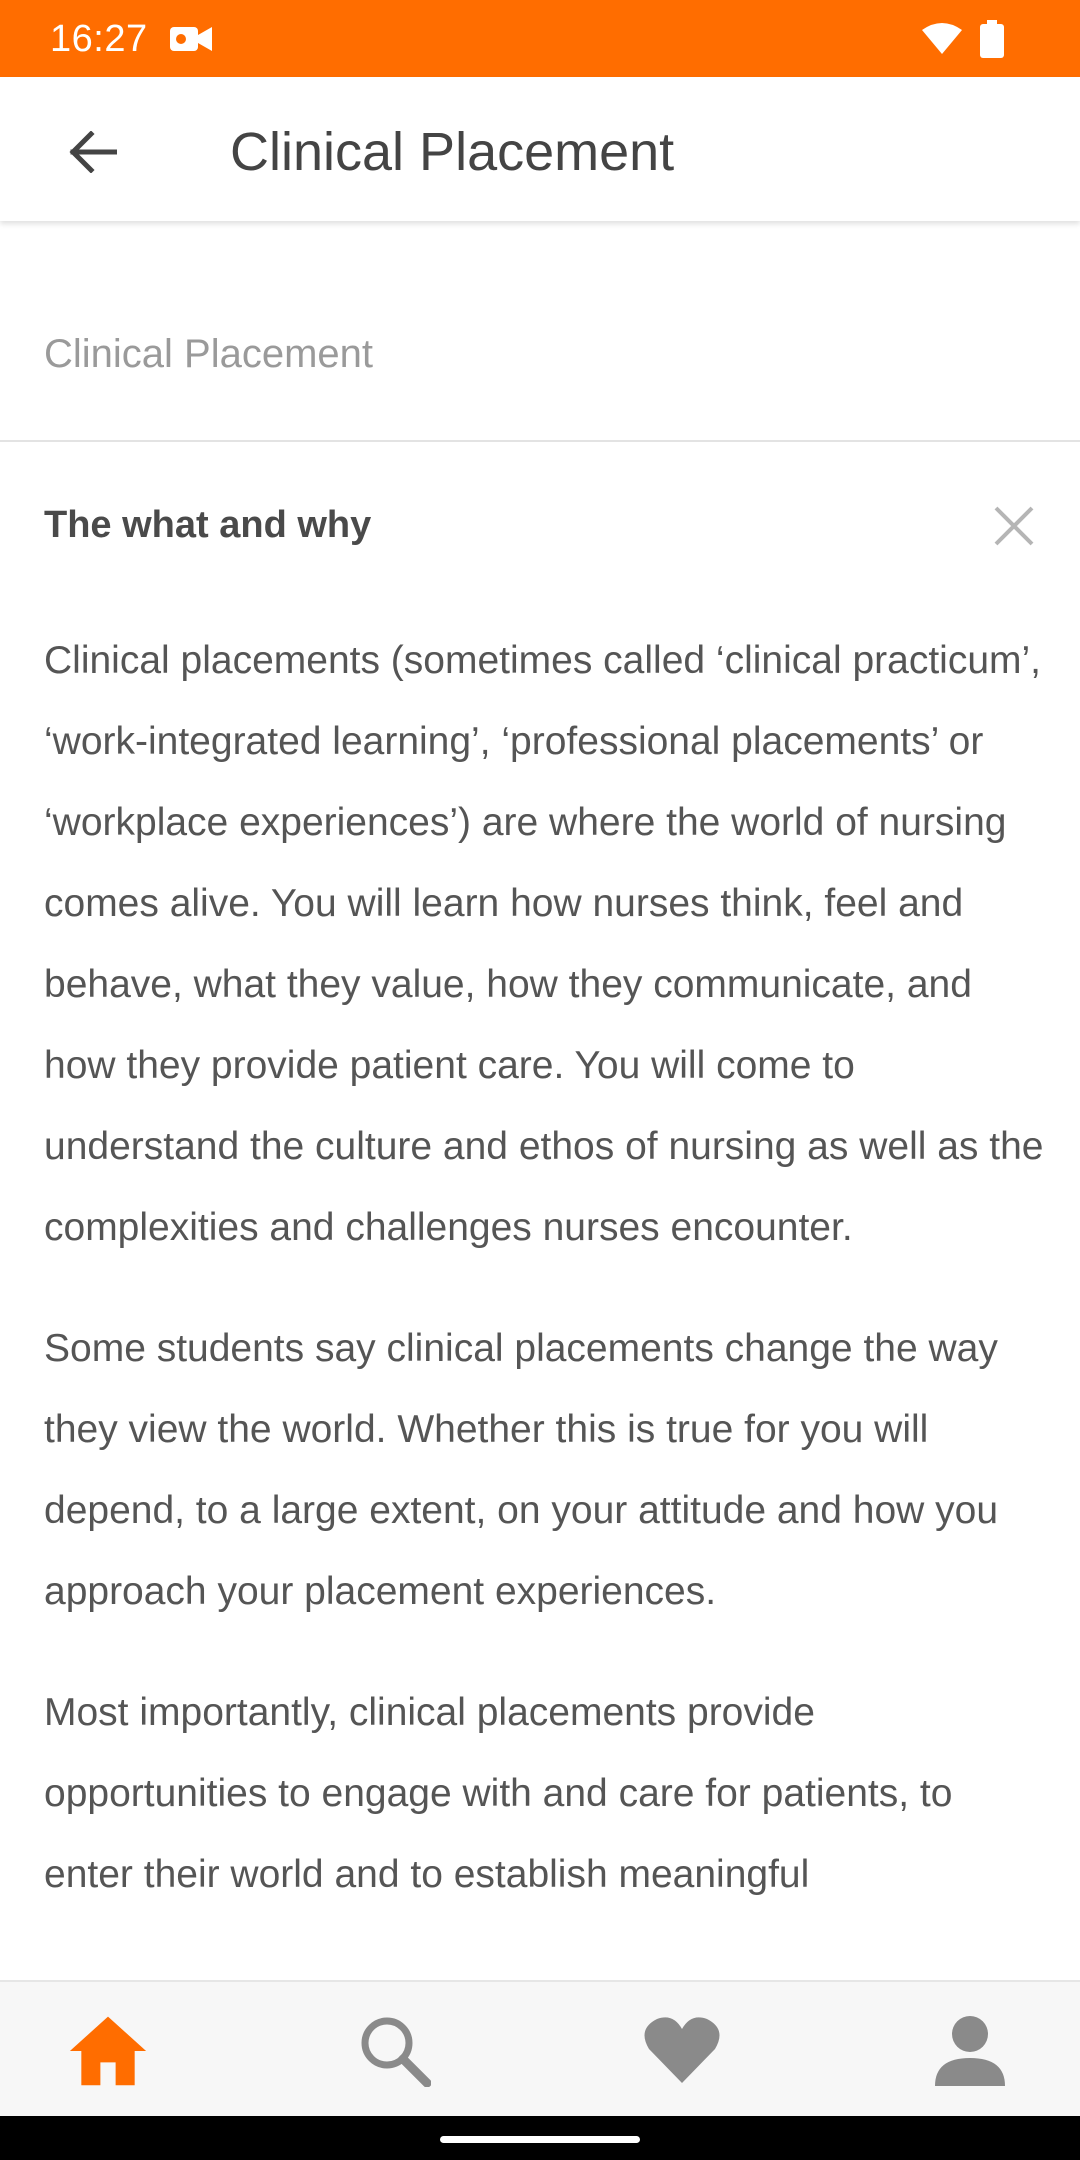 The height and width of the screenshot is (2160, 1080). I want to click on page-title: Clinical Placement, so click(452, 152).